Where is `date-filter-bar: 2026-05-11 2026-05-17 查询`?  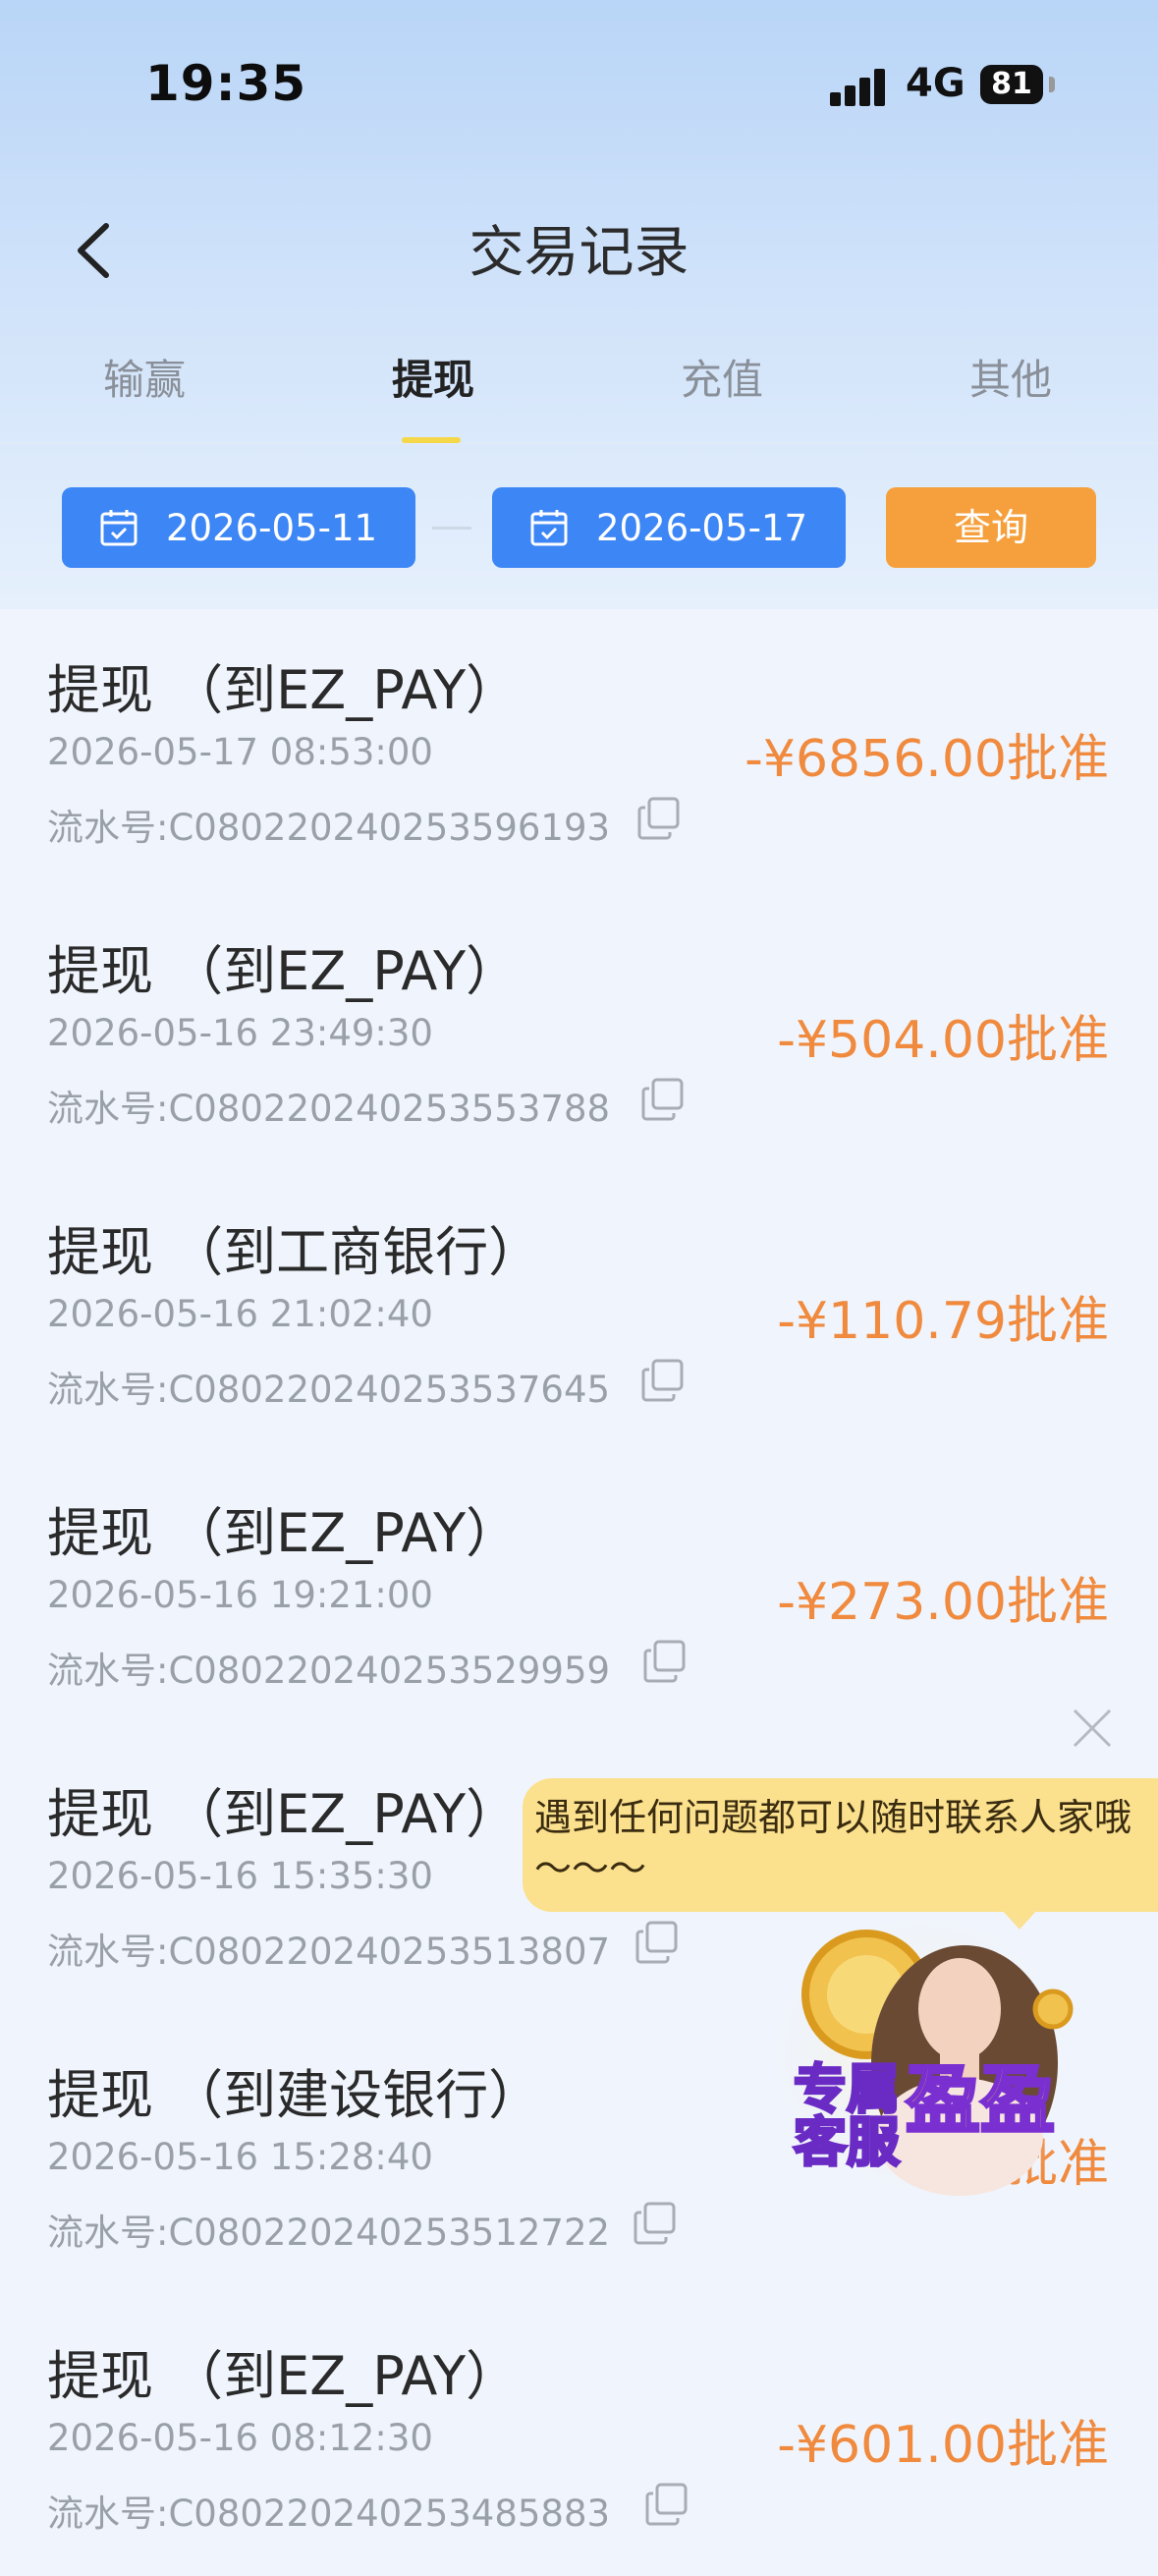 date-filter-bar: 2026-05-11 2026-05-17 查询 is located at coordinates (579, 520).